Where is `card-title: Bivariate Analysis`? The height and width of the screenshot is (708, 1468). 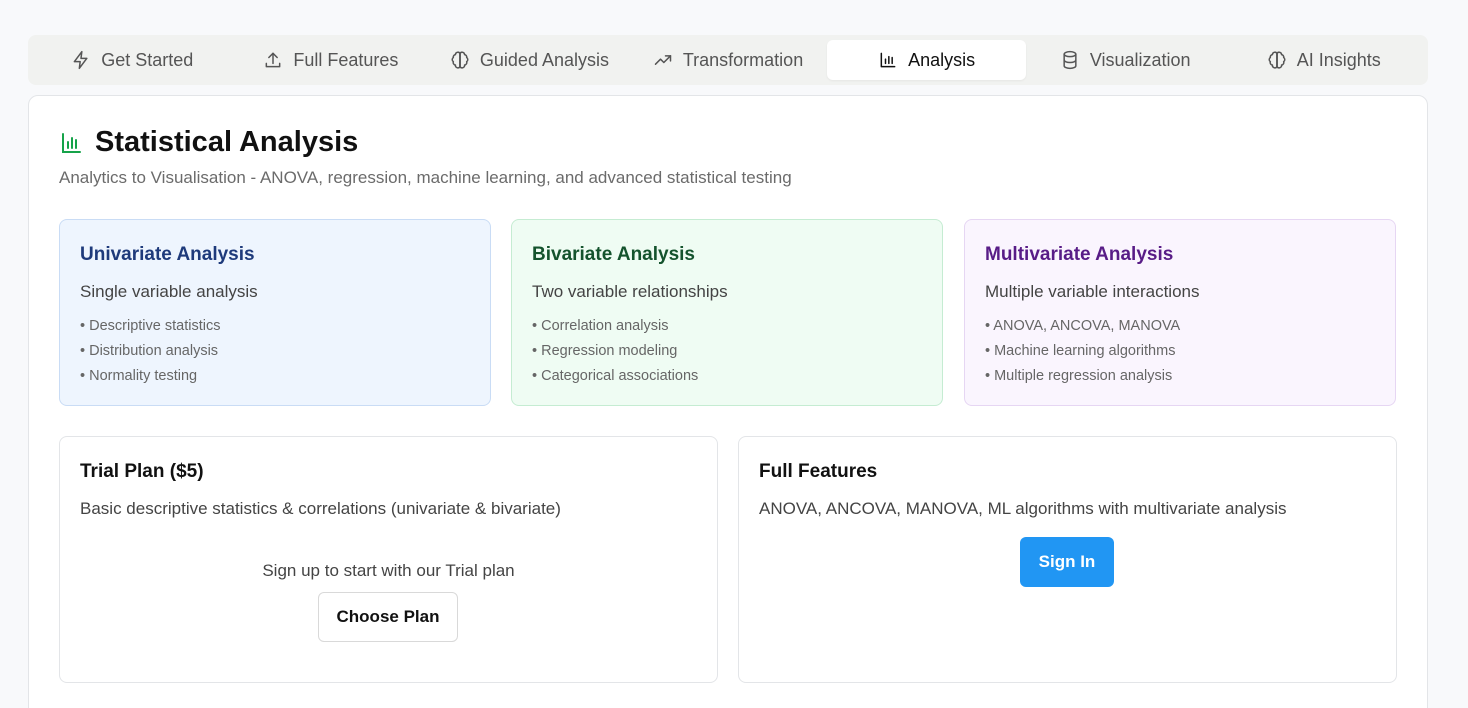 card-title: Bivariate Analysis is located at coordinates (613, 254).